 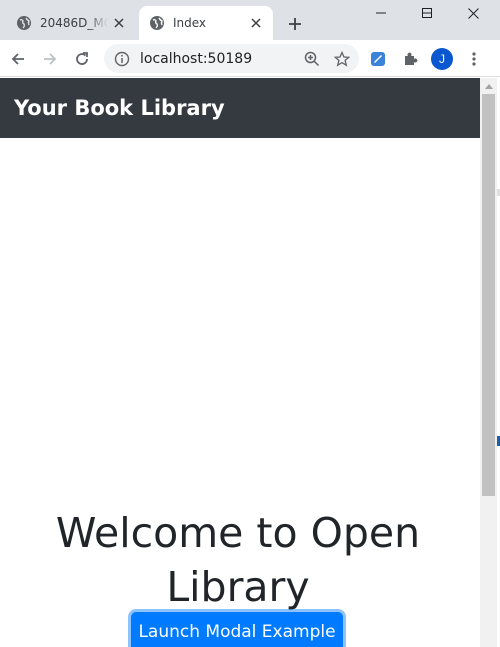 What do you see at coordinates (410, 59) in the screenshot?
I see `puzzle-icon` at bounding box center [410, 59].